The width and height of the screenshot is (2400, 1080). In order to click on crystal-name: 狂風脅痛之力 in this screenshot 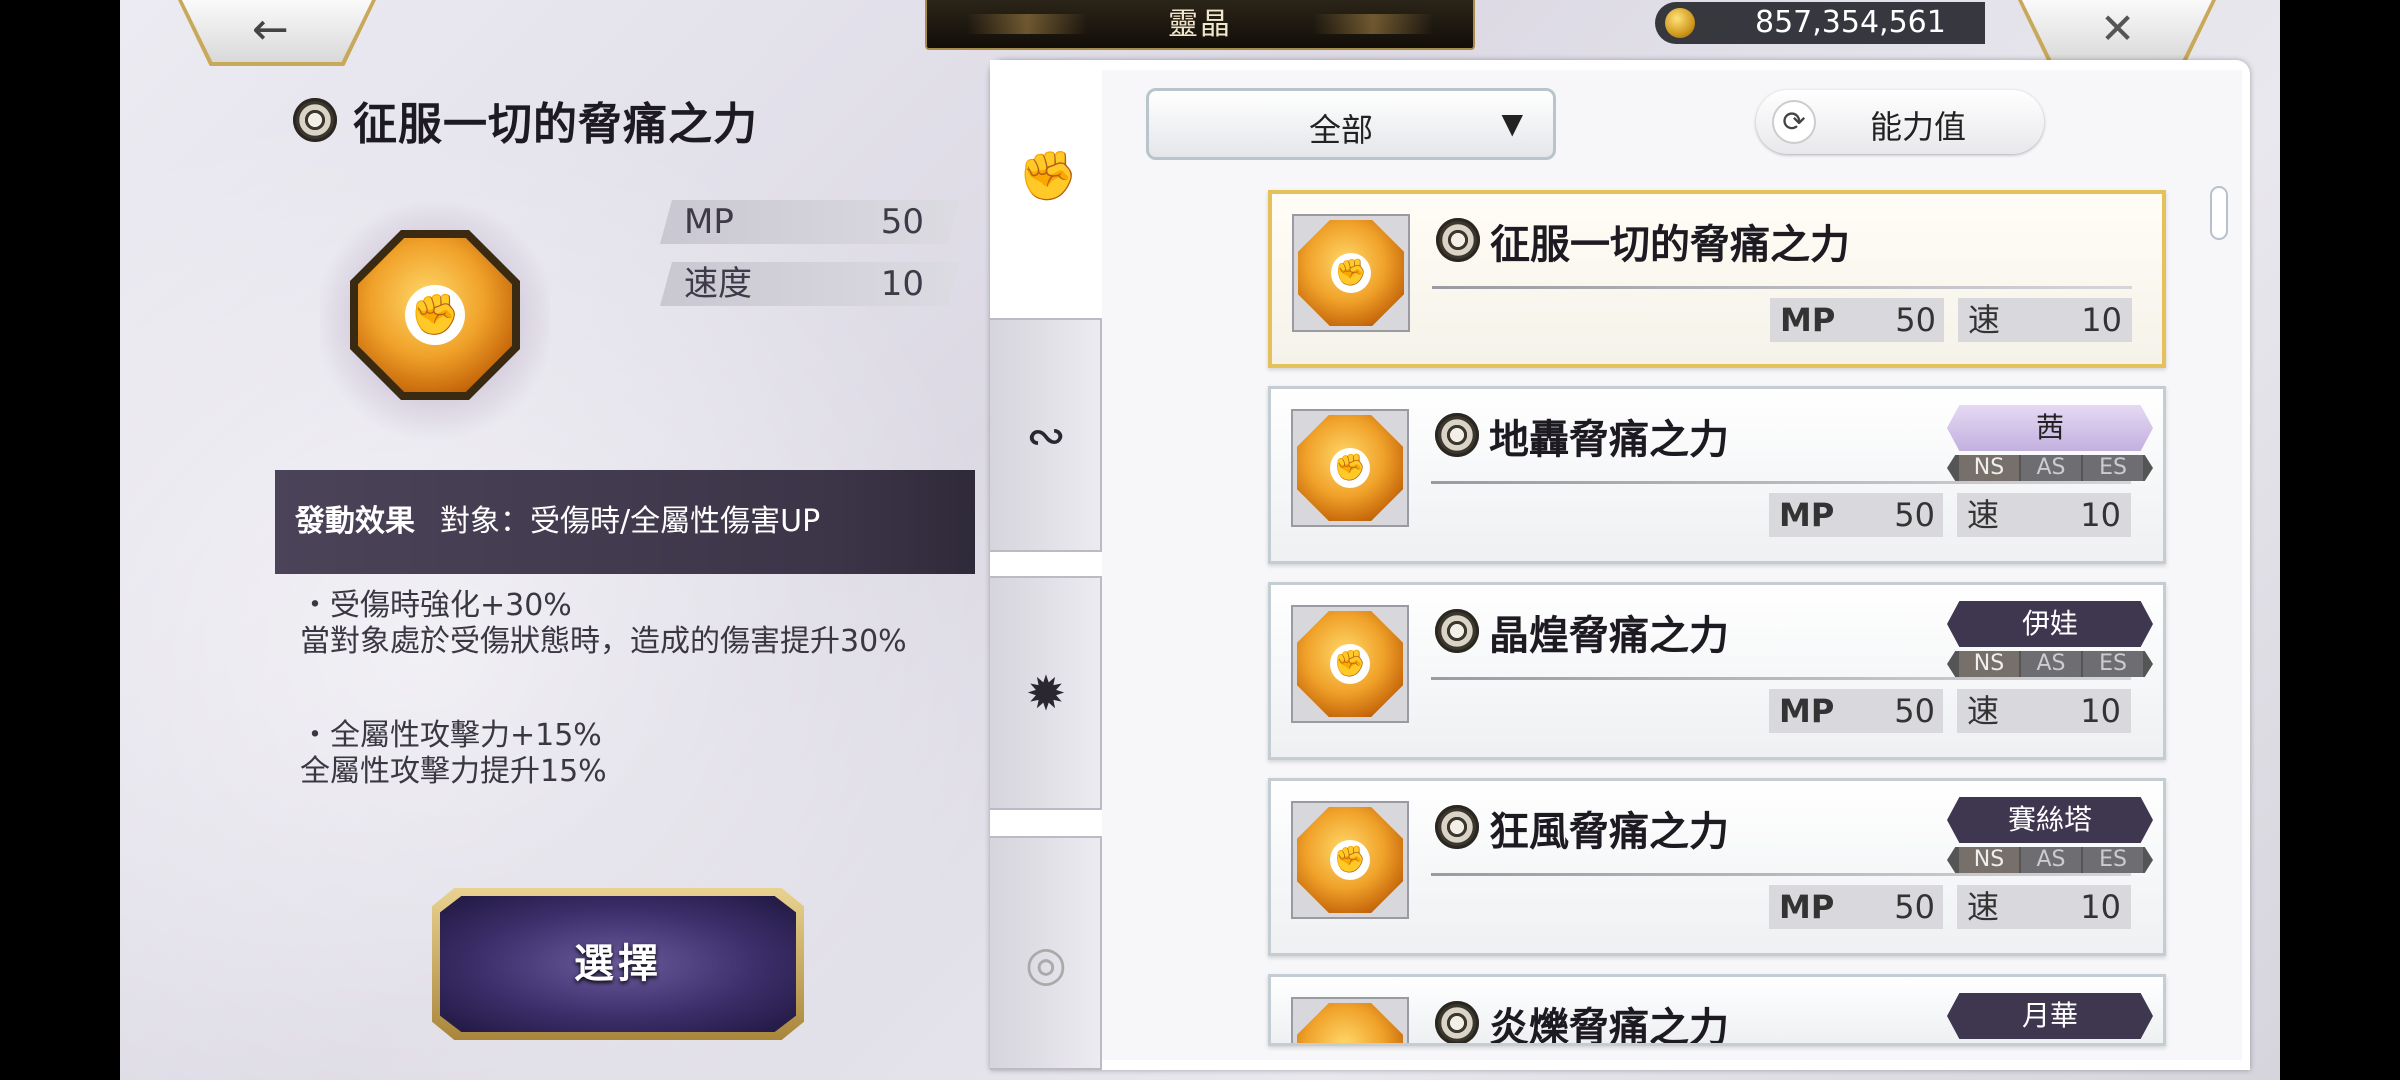, I will do `click(1609, 832)`.